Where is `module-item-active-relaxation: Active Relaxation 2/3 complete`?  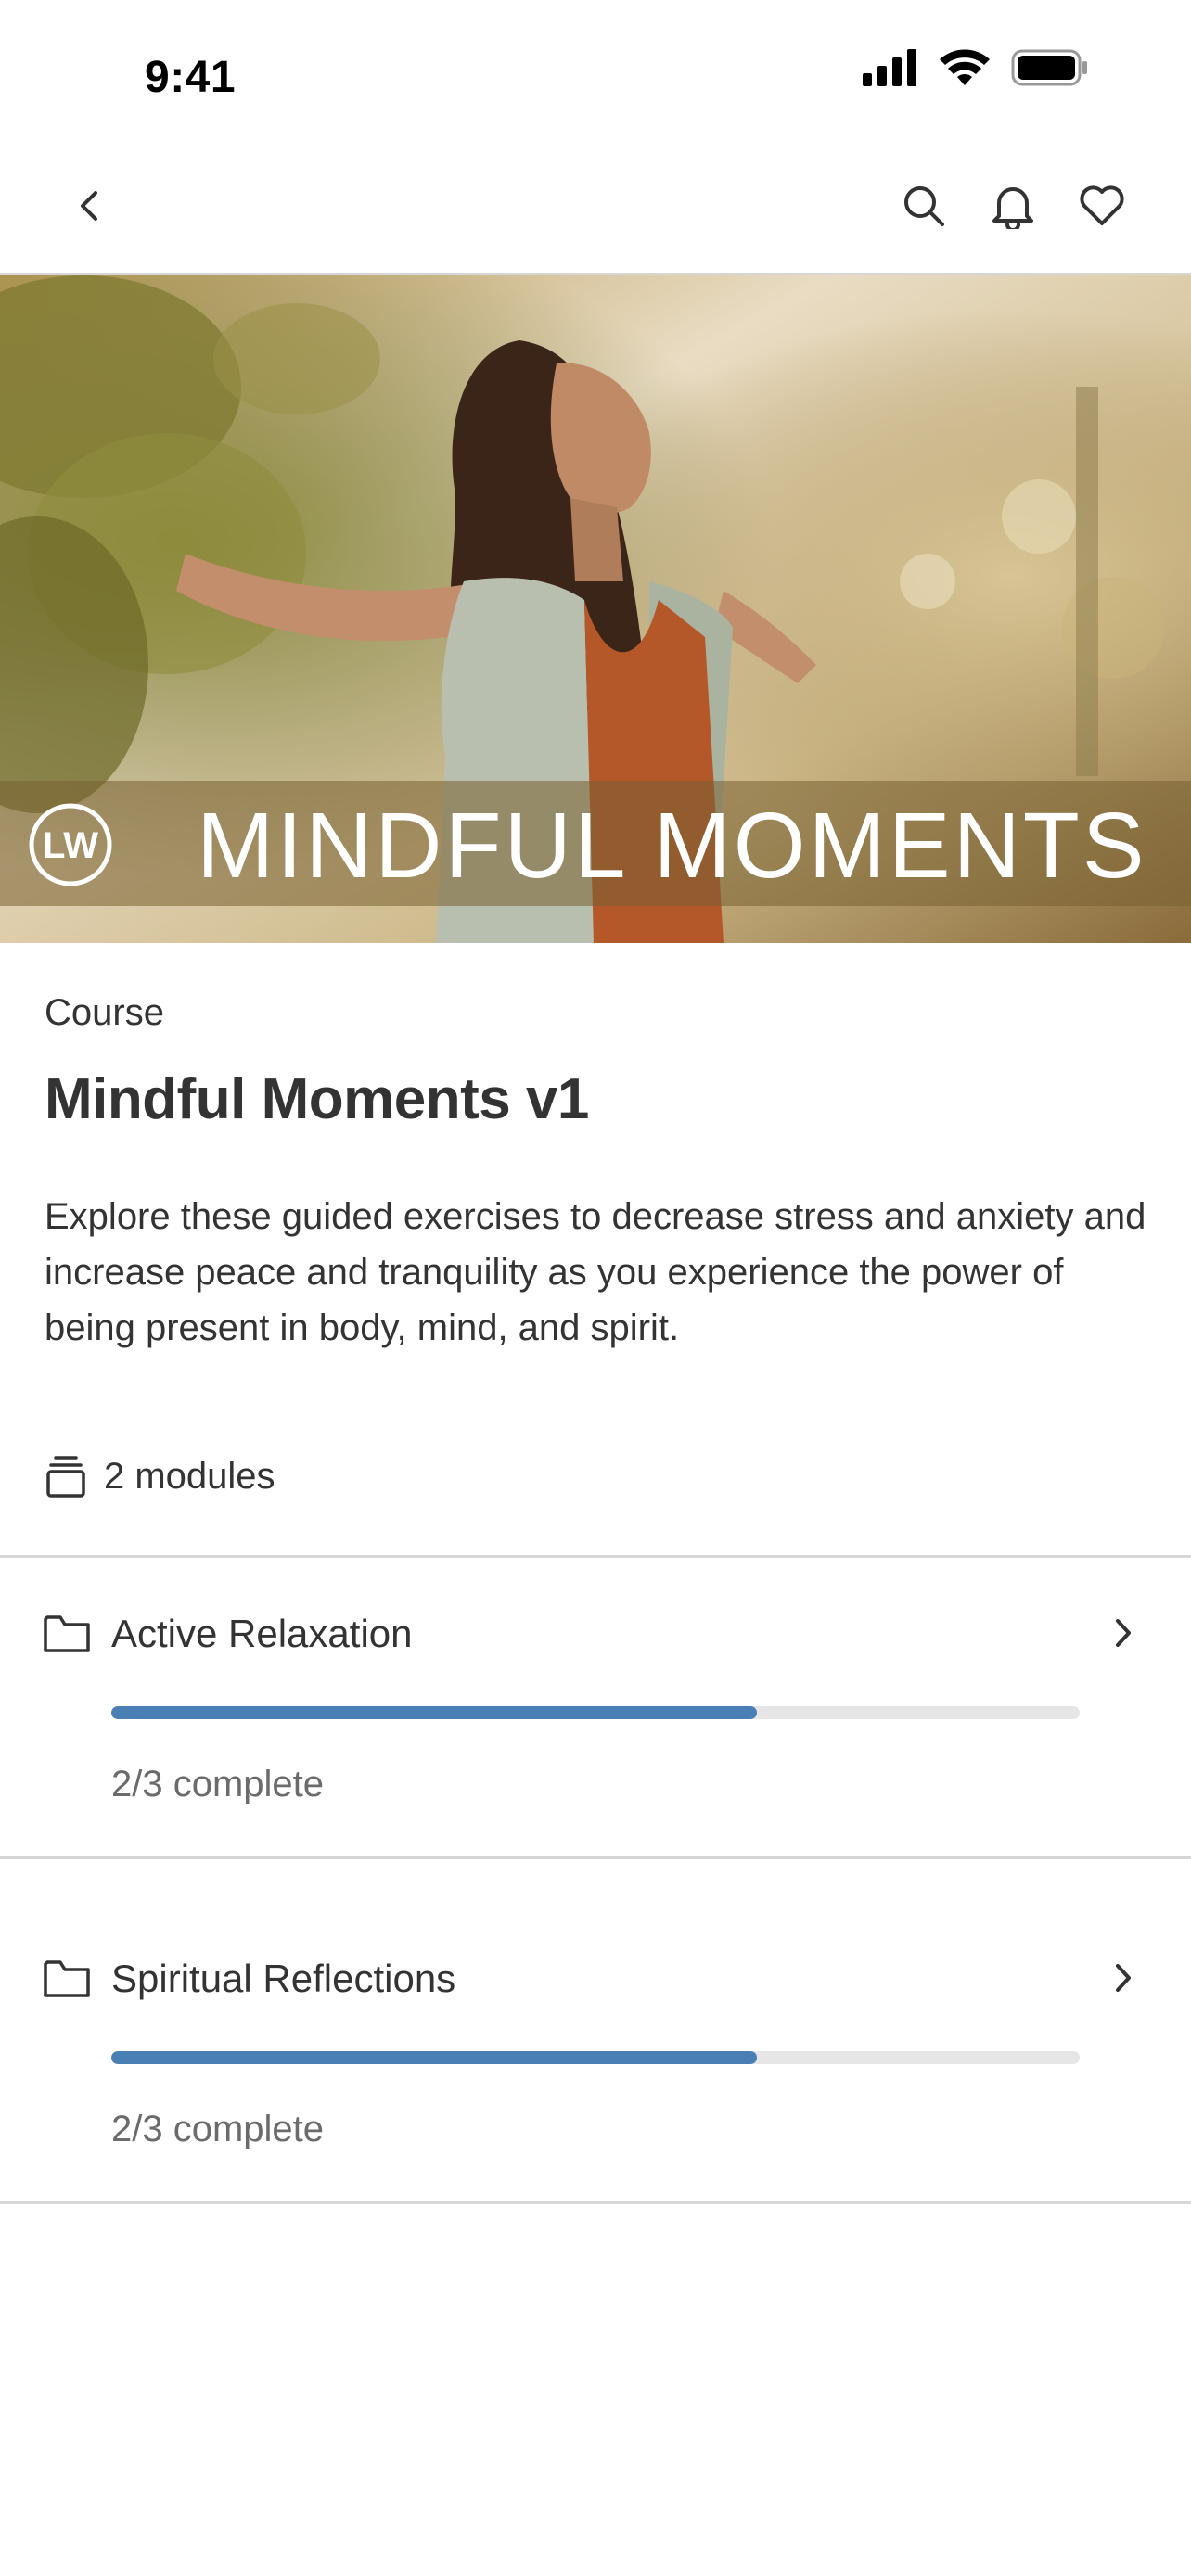
module-item-active-relaxation: Active Relaxation 2/3 complete is located at coordinates (595, 1711).